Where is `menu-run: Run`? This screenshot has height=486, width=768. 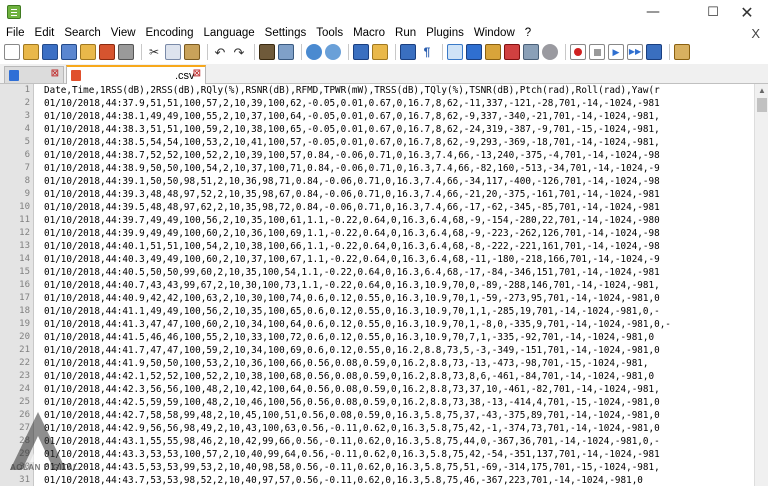
menu-run: Run is located at coordinates (405, 33).